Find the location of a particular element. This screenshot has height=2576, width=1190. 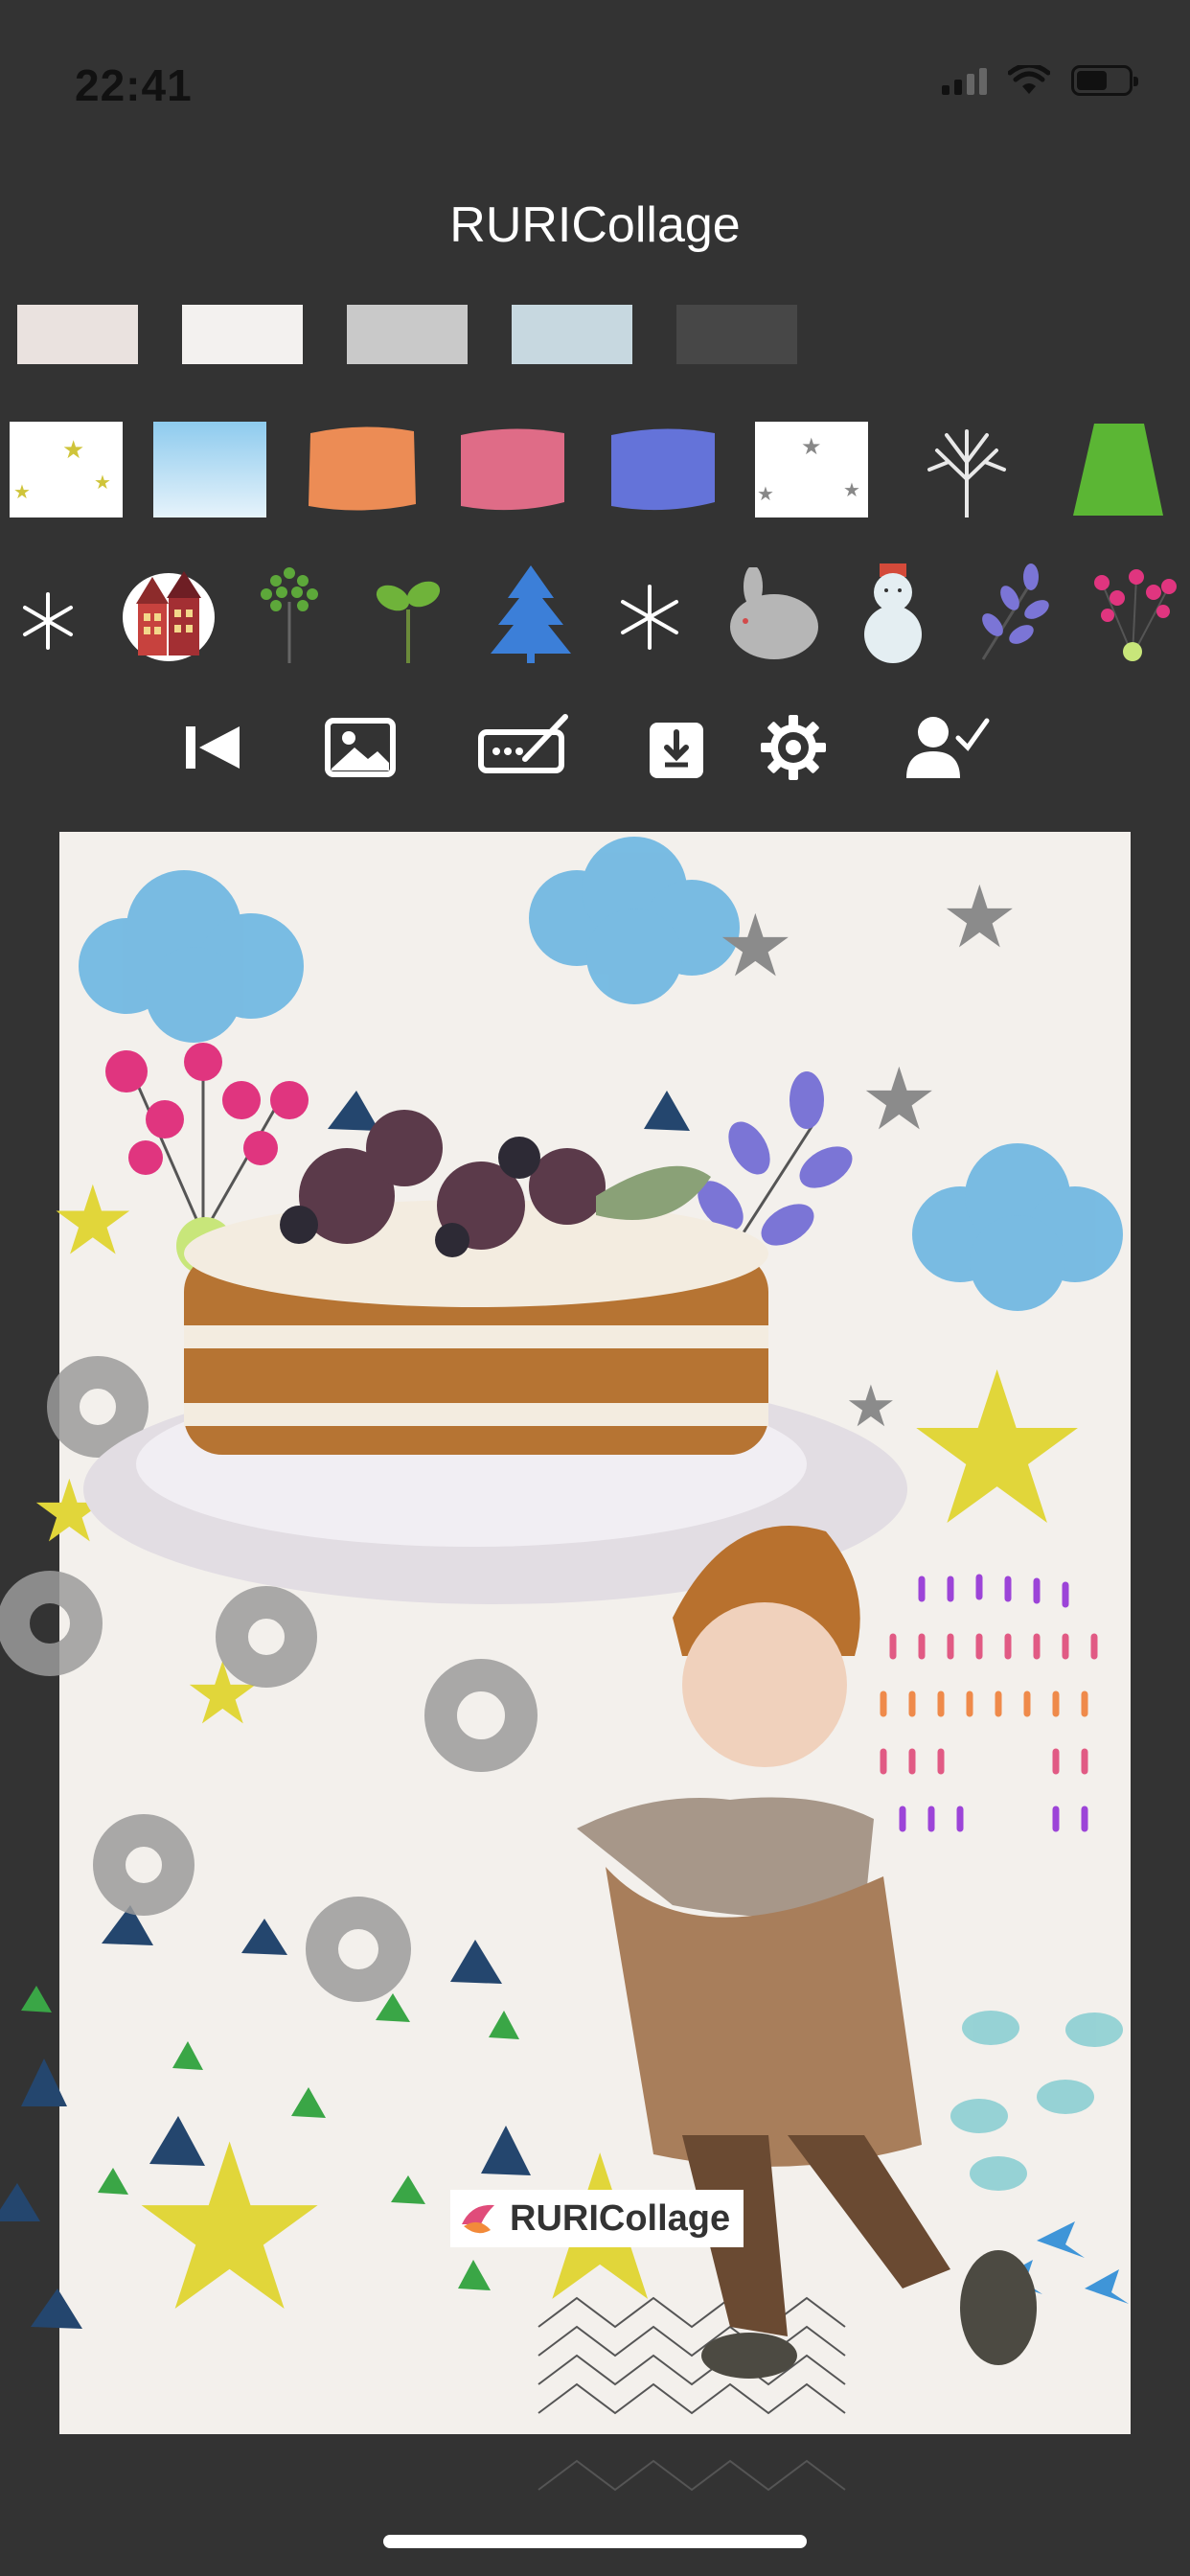

paper-swatch-dark is located at coordinates (736, 334).